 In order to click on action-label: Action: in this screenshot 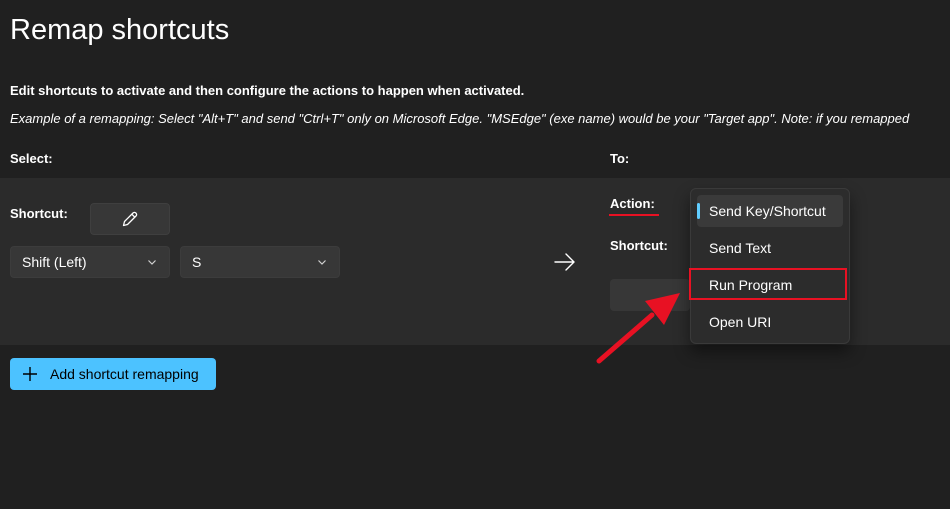, I will do `click(632, 203)`.